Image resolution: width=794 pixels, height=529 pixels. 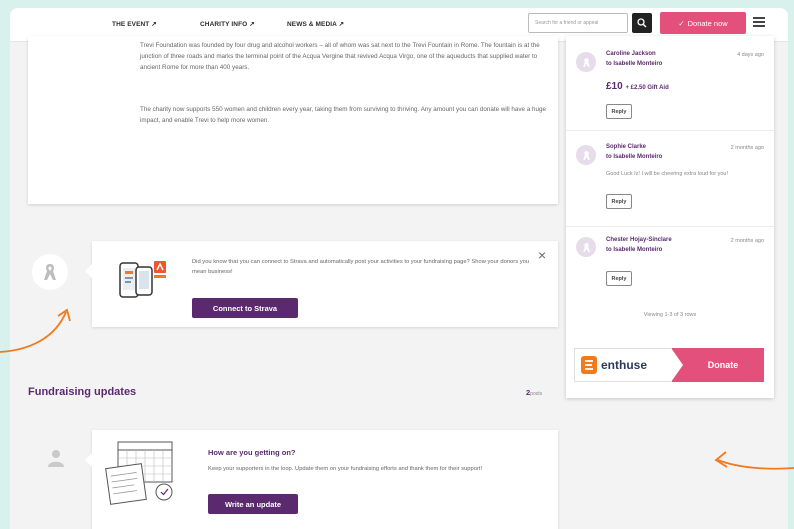 What do you see at coordinates (707, 23) in the screenshot?
I see `donate-now-label: Donate now` at bounding box center [707, 23].